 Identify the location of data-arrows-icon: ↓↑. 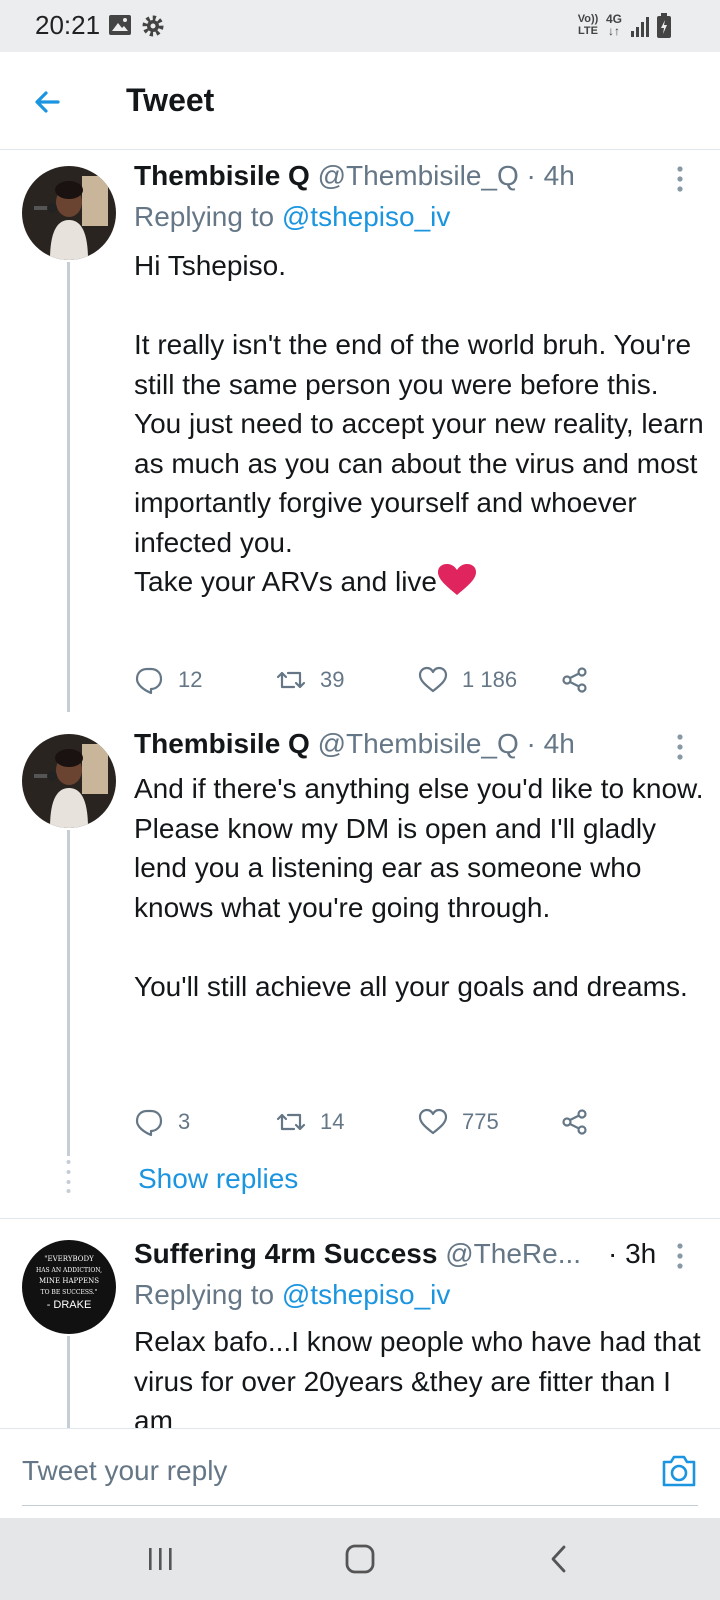
(614, 31).